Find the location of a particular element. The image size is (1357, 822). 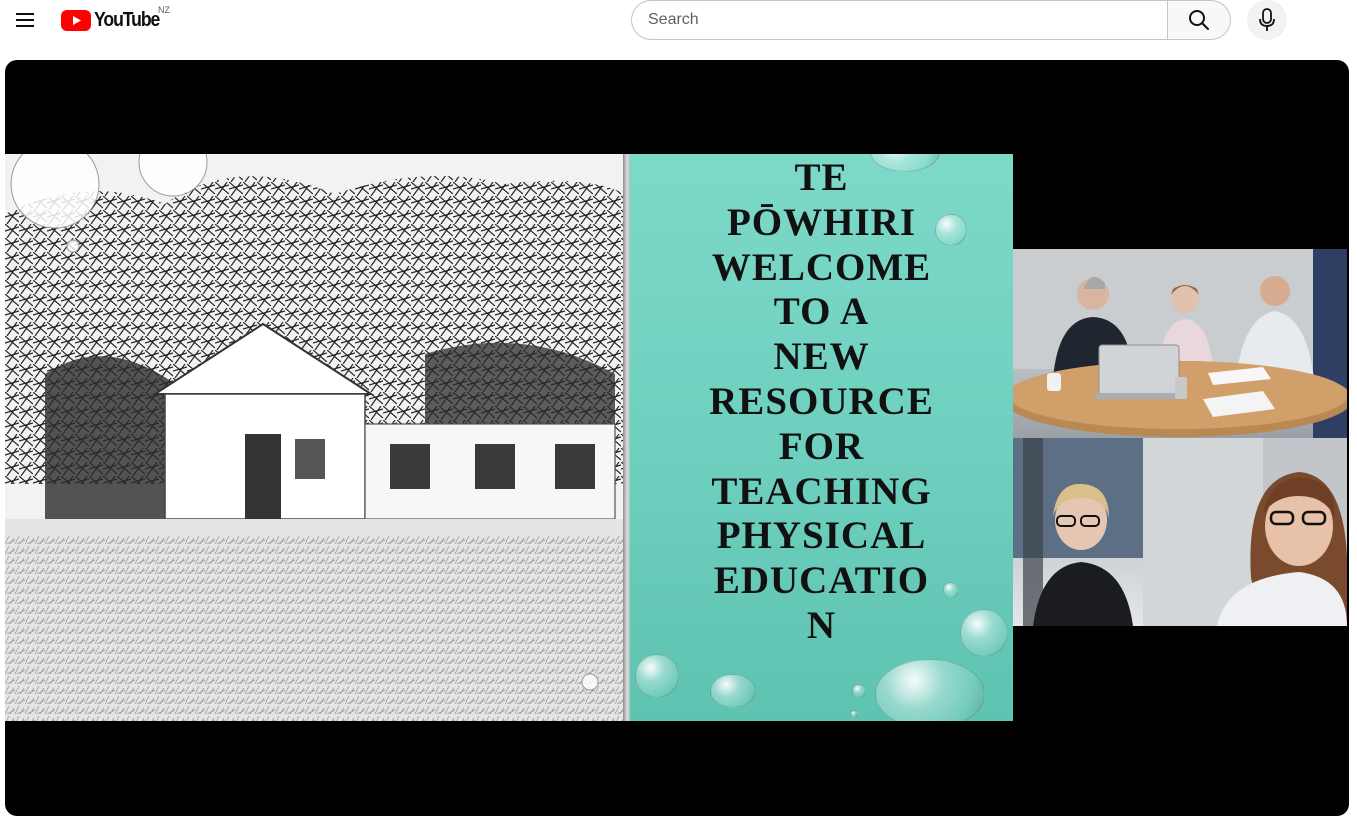

slide-title-line: N is located at coordinates (821, 625).